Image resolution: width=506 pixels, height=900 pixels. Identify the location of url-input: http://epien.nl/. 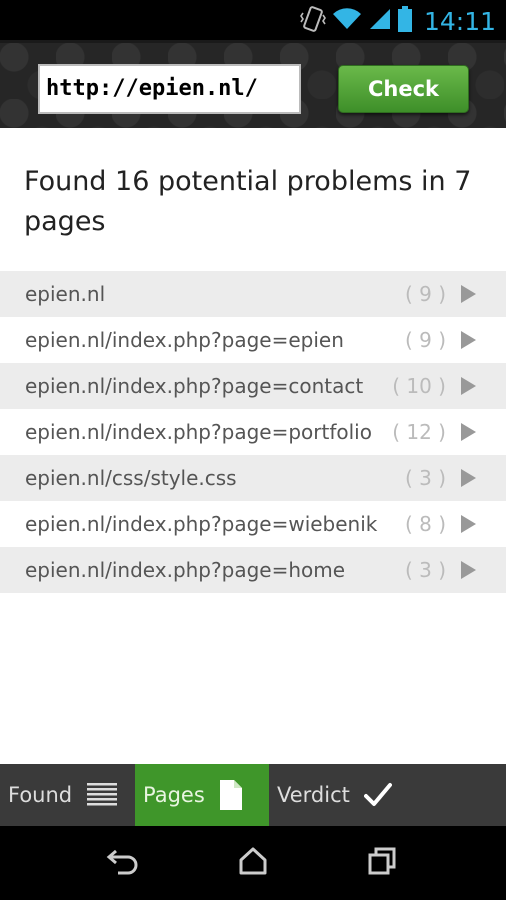
(169, 89).